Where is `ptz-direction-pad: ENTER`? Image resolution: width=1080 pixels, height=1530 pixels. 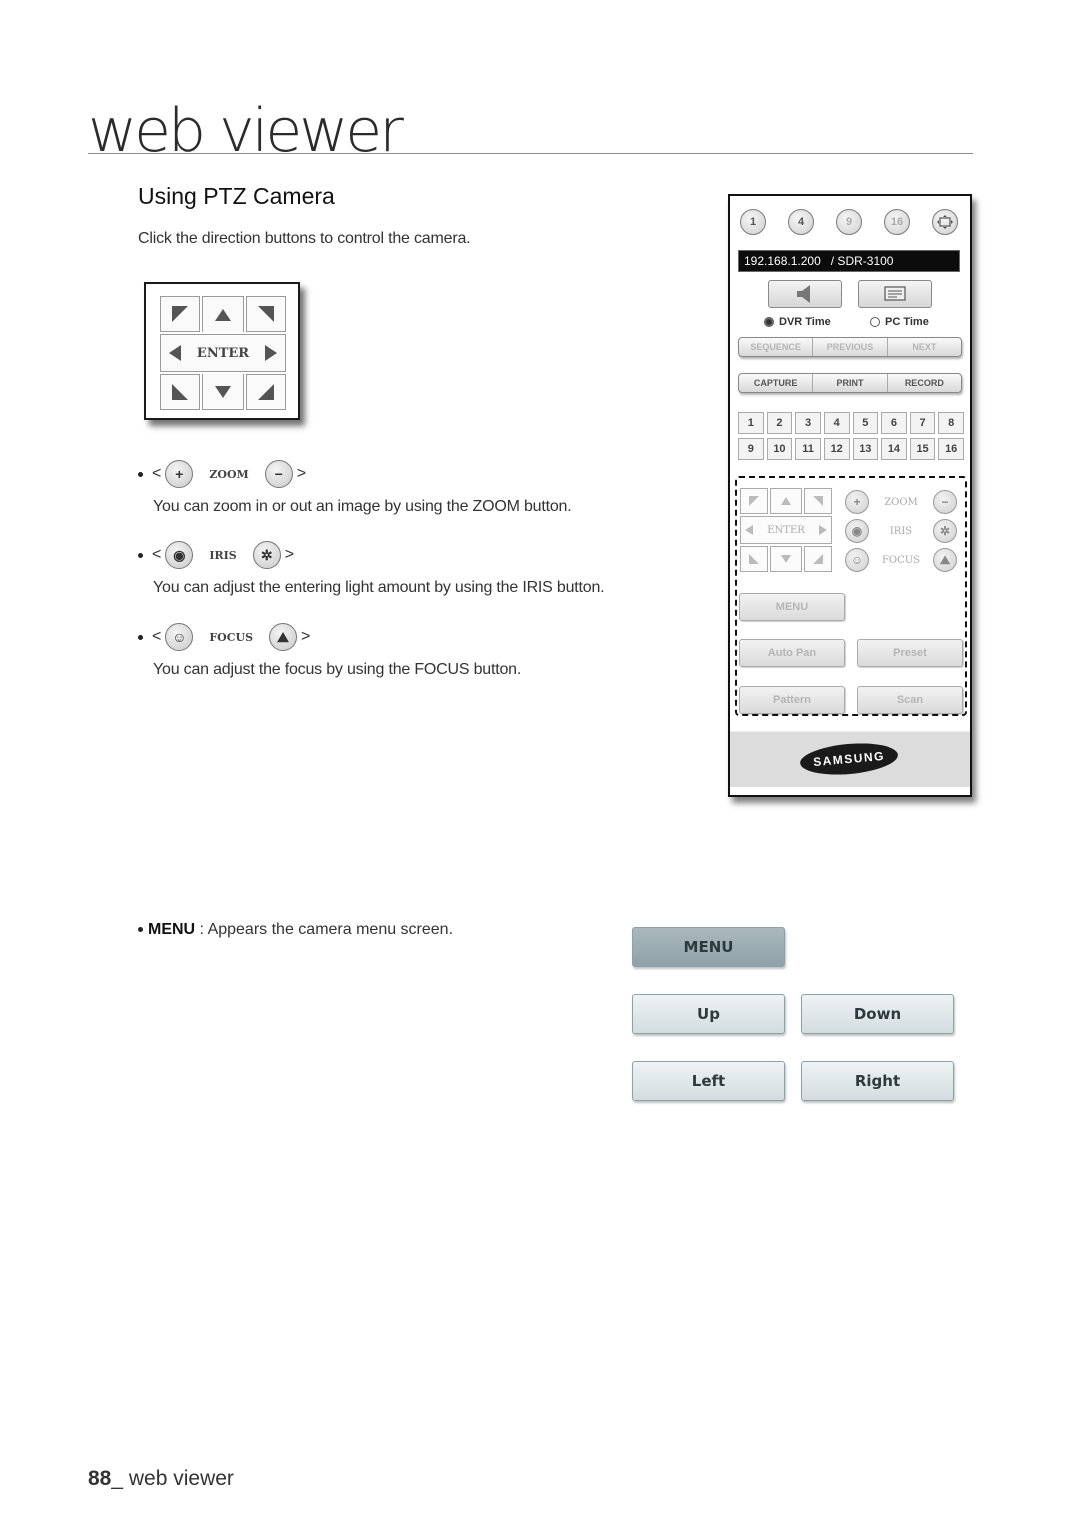 ptz-direction-pad: ENTER is located at coordinates (786, 530).